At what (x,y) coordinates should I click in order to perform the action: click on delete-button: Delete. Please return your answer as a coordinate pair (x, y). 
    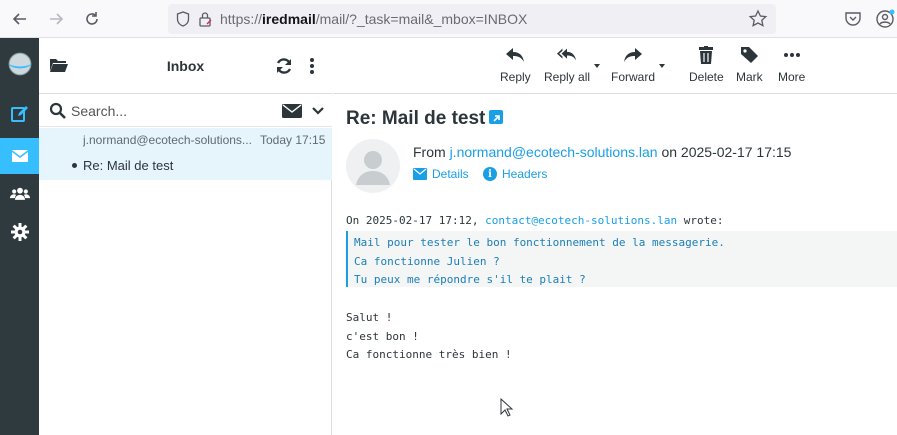
    Looking at the image, I should click on (706, 65).